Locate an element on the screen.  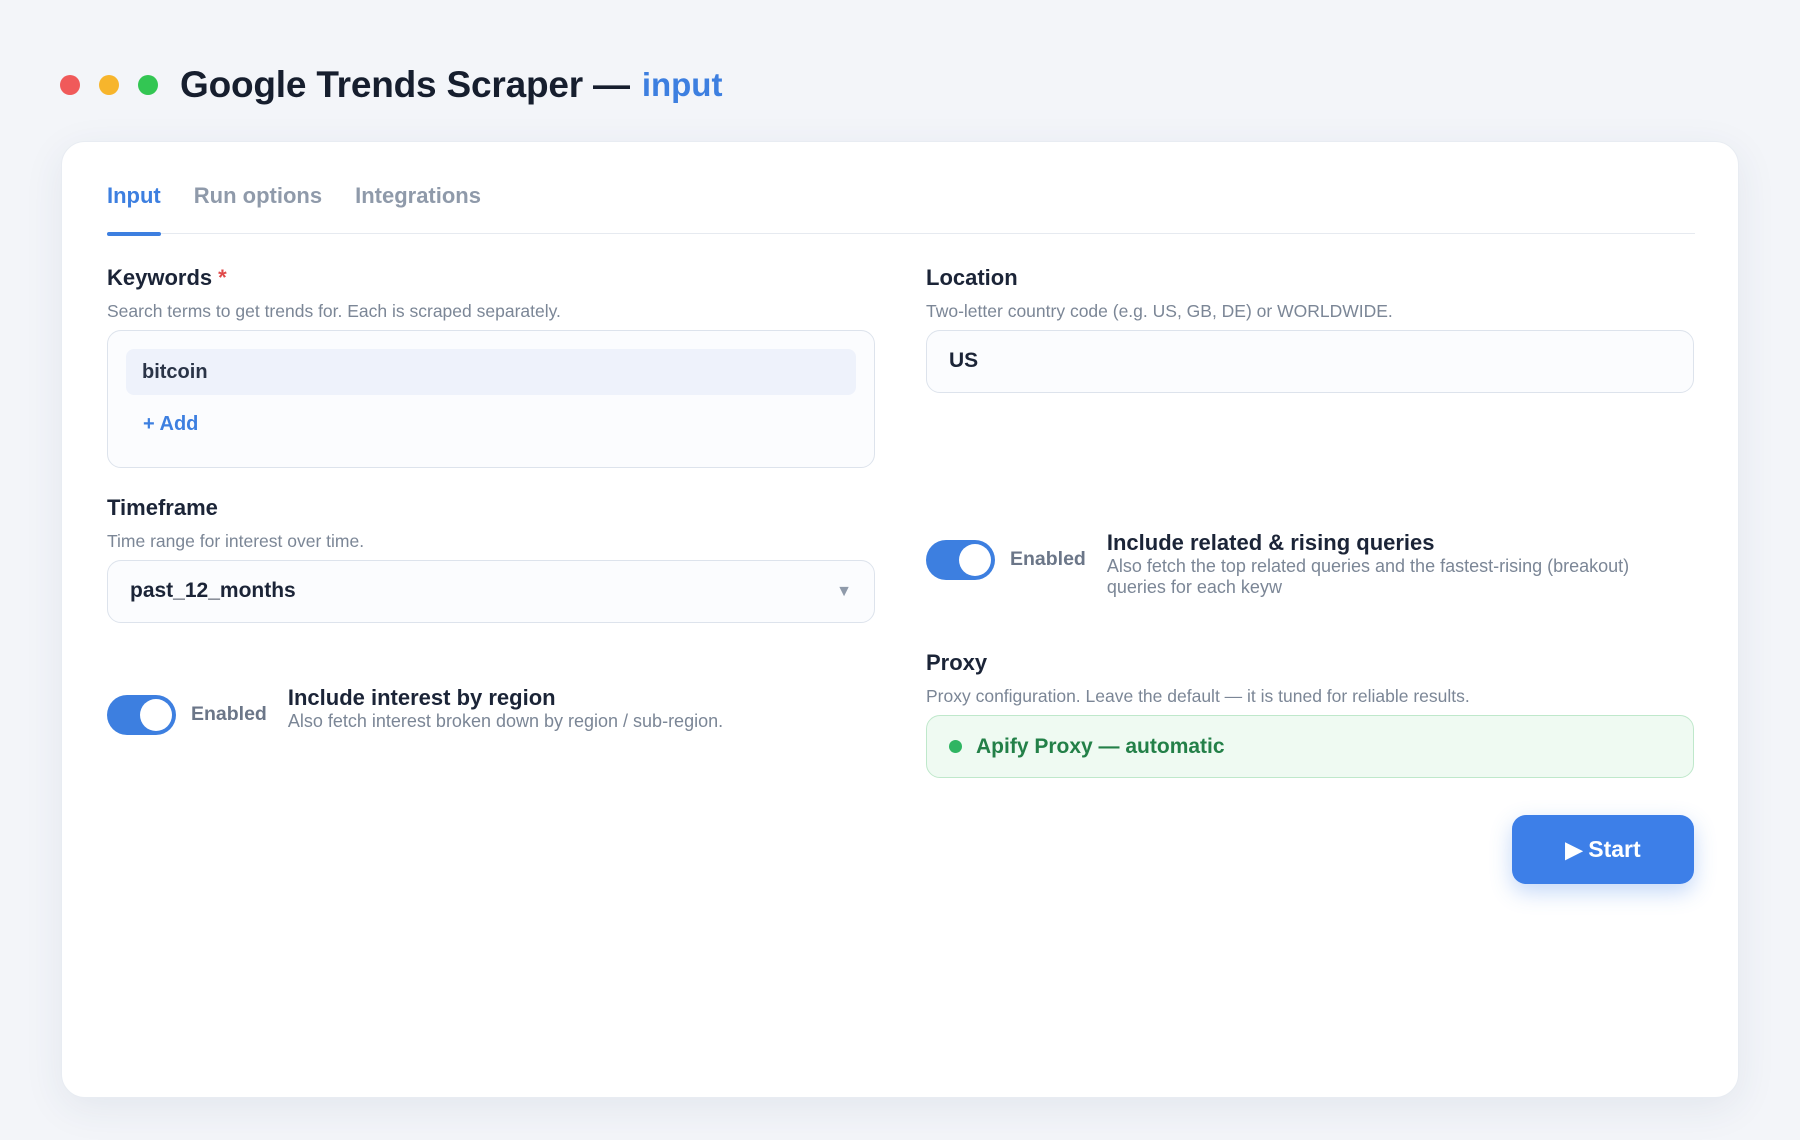
window-titlebar: Google Trends Scraper — input is located at coordinates (391, 85).